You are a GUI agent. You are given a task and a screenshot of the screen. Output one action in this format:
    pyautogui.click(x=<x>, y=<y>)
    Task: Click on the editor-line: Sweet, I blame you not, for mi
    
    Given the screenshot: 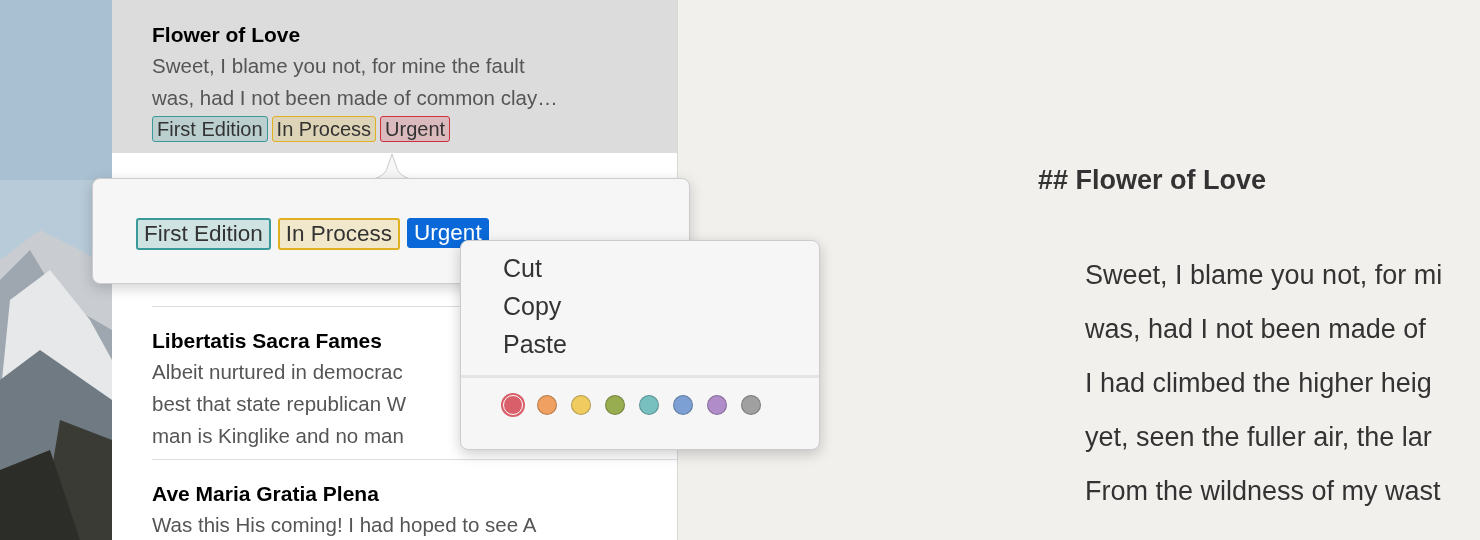 What is the action you would take?
    pyautogui.click(x=1264, y=275)
    